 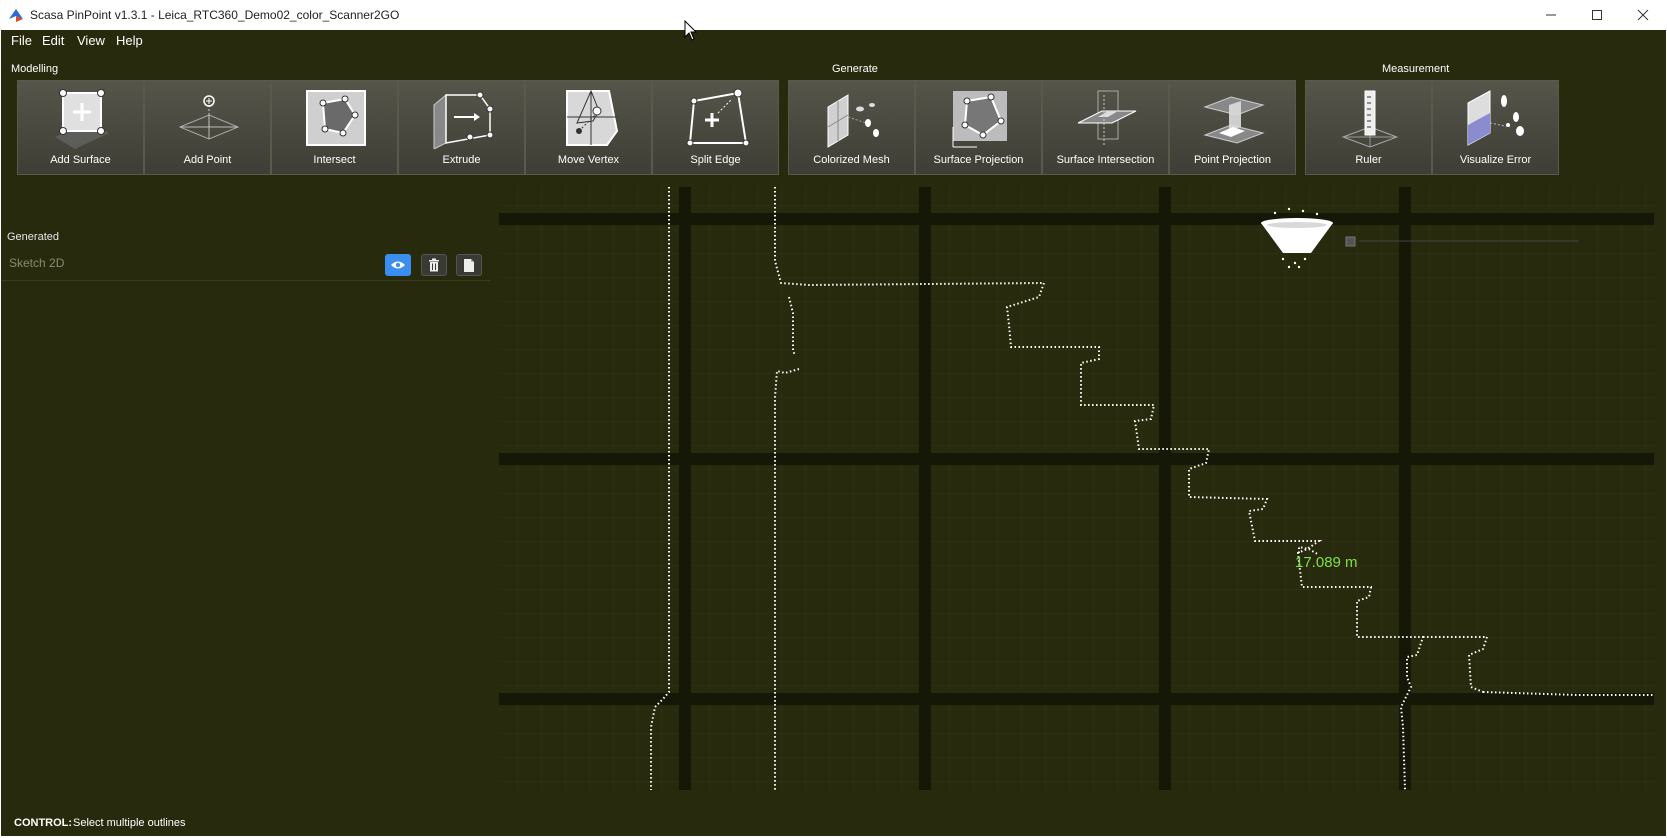 I want to click on colorized-mesh-button: Colorized Mesh, so click(x=851, y=127).